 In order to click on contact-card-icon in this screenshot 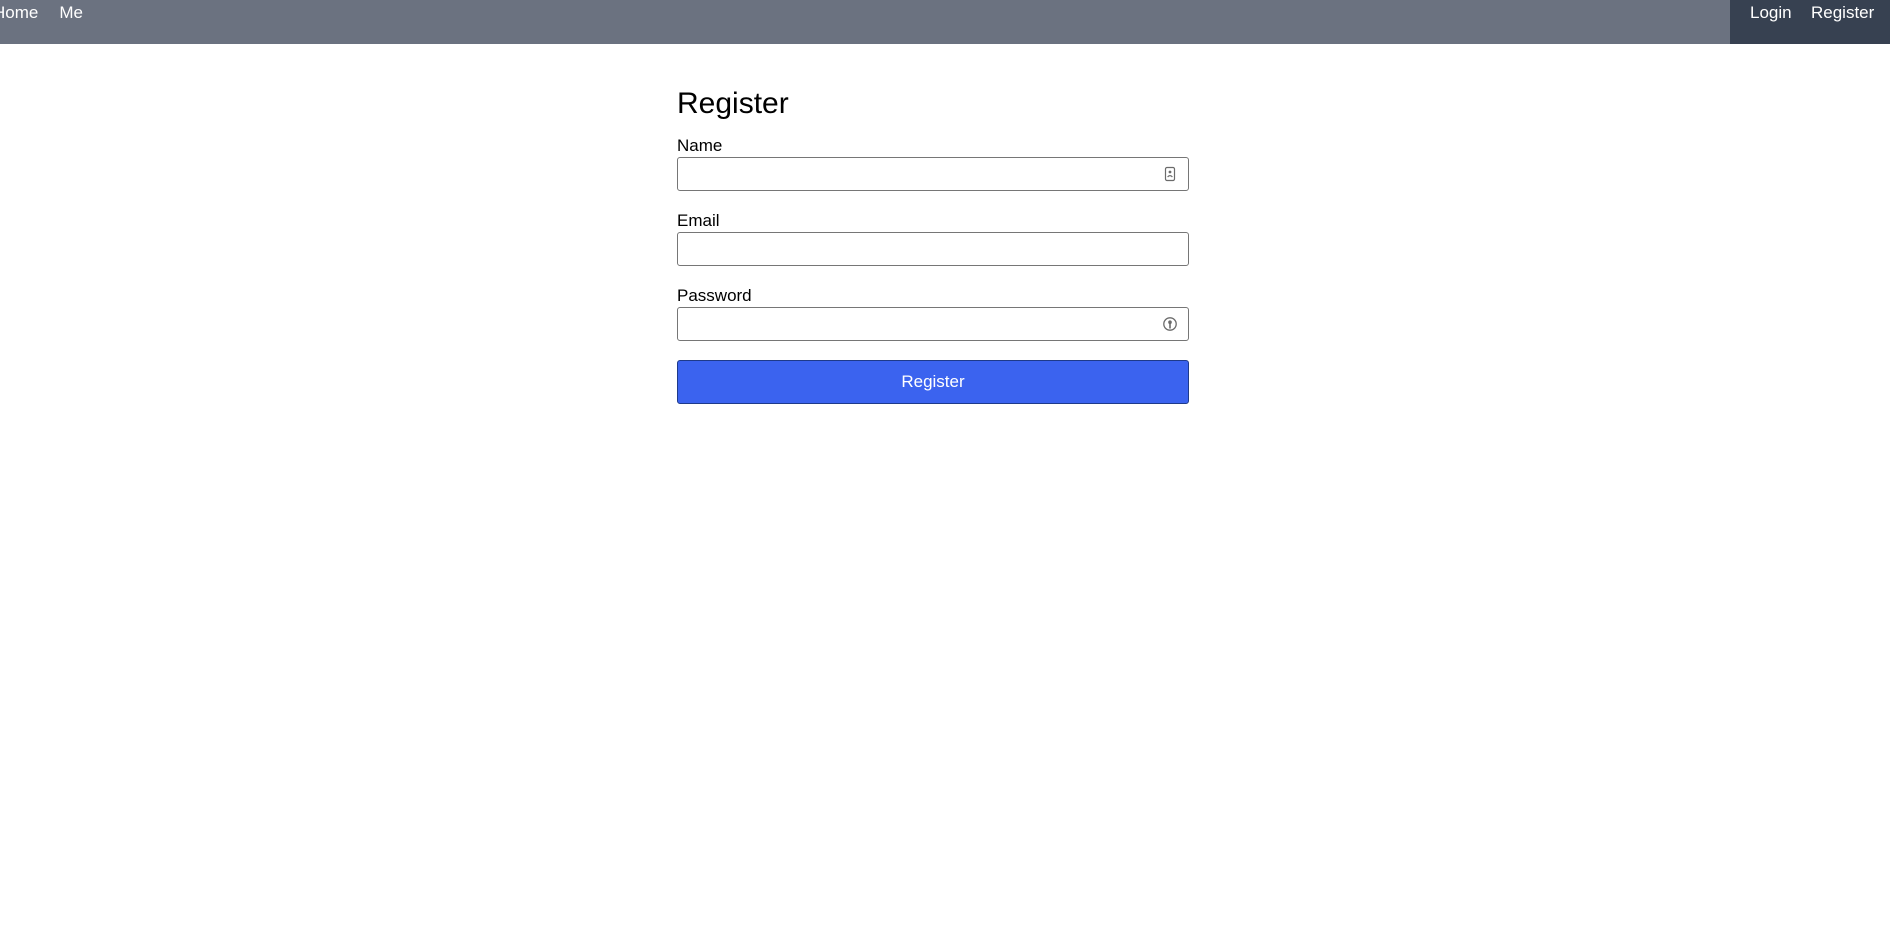, I will do `click(1170, 174)`.